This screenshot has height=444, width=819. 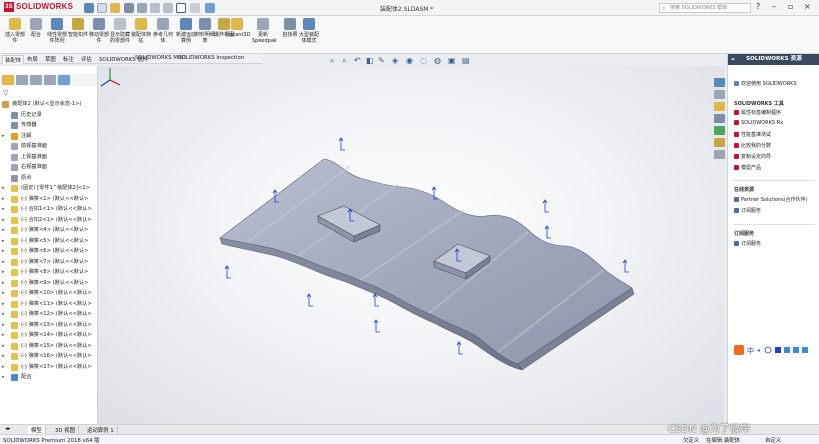 I want to click on feature-tree-item: ▸ (固定) [零件1^装配体2]<1>, so click(x=48, y=188).